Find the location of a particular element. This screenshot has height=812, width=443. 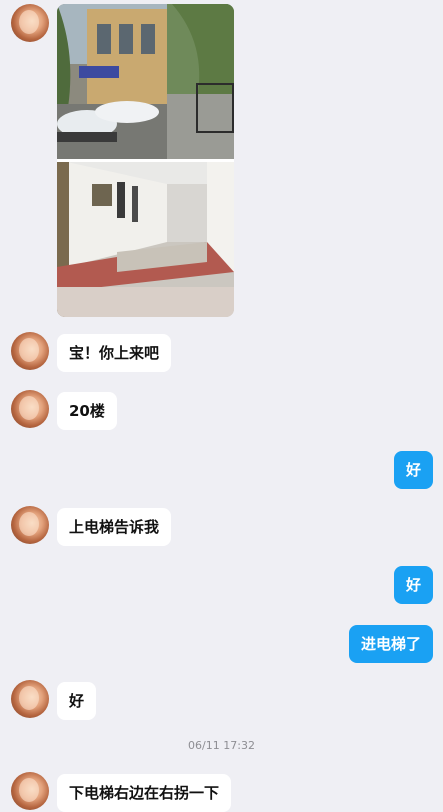

incoming-message-bubble: 下电梯右边在右拐一下 is located at coordinates (144, 793).